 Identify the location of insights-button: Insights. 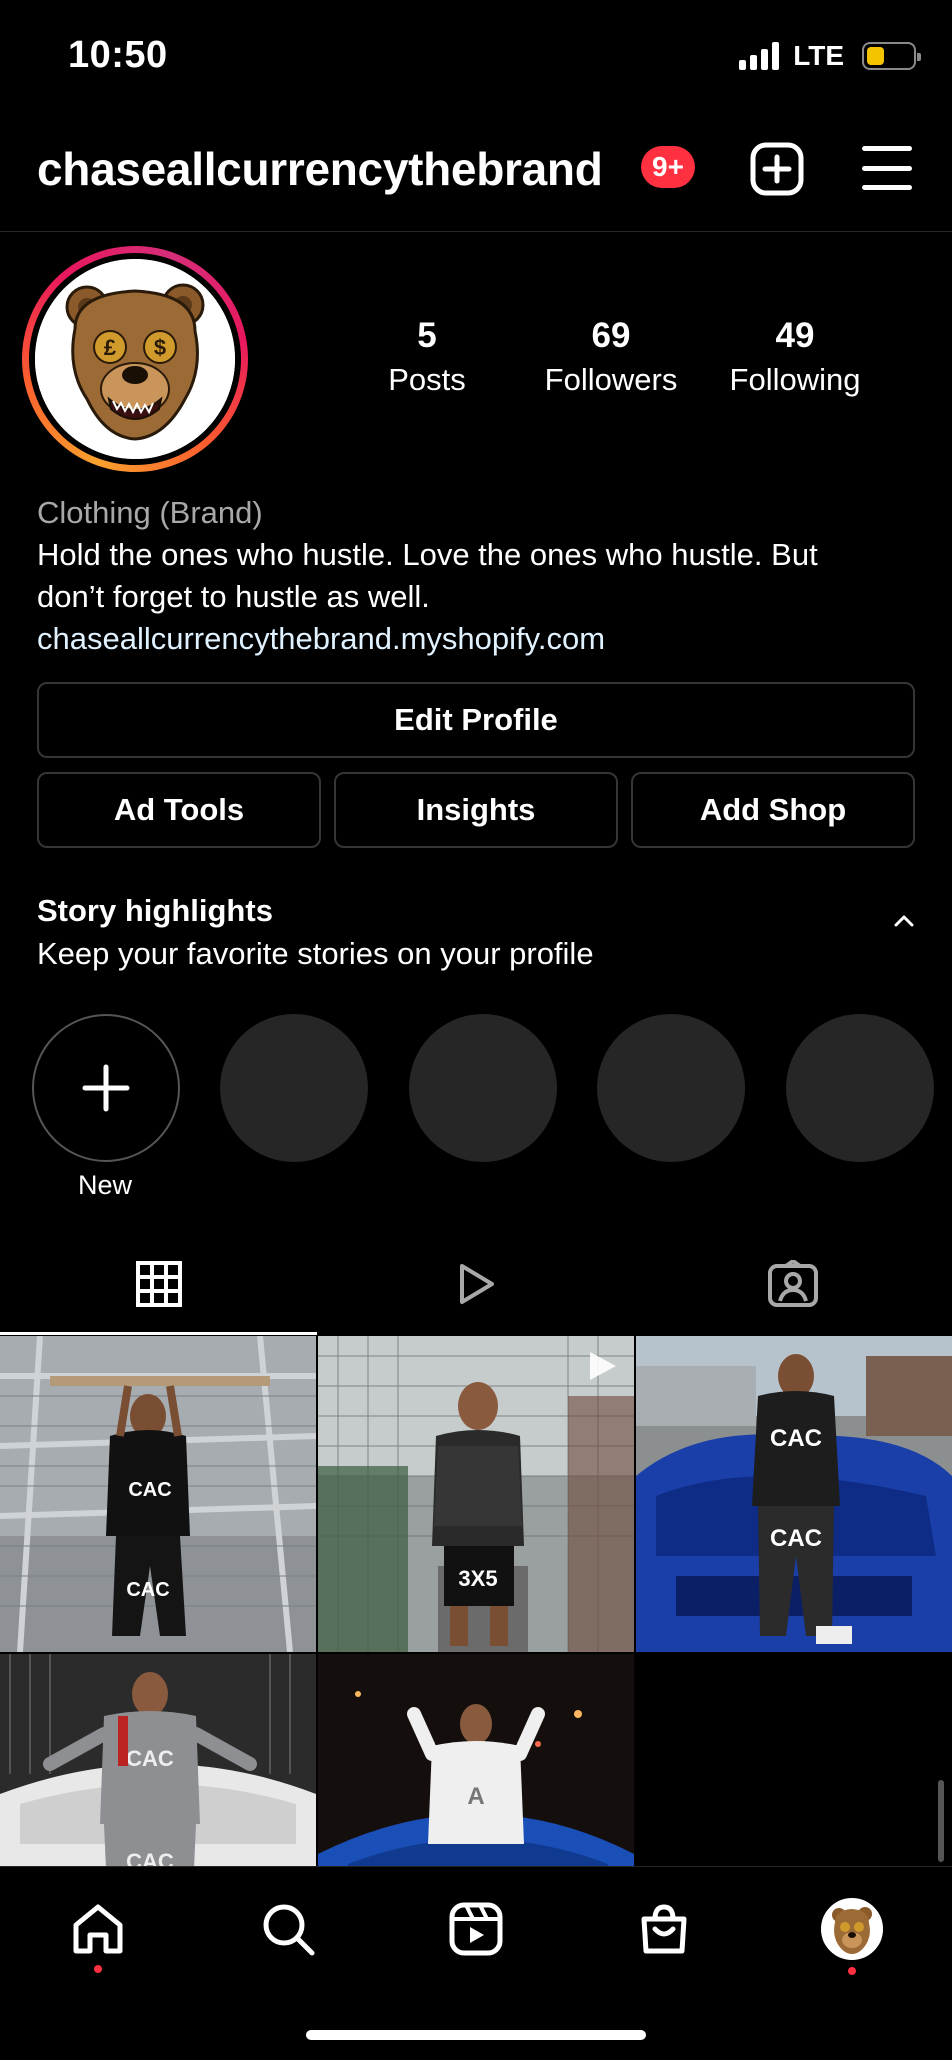
(476, 810).